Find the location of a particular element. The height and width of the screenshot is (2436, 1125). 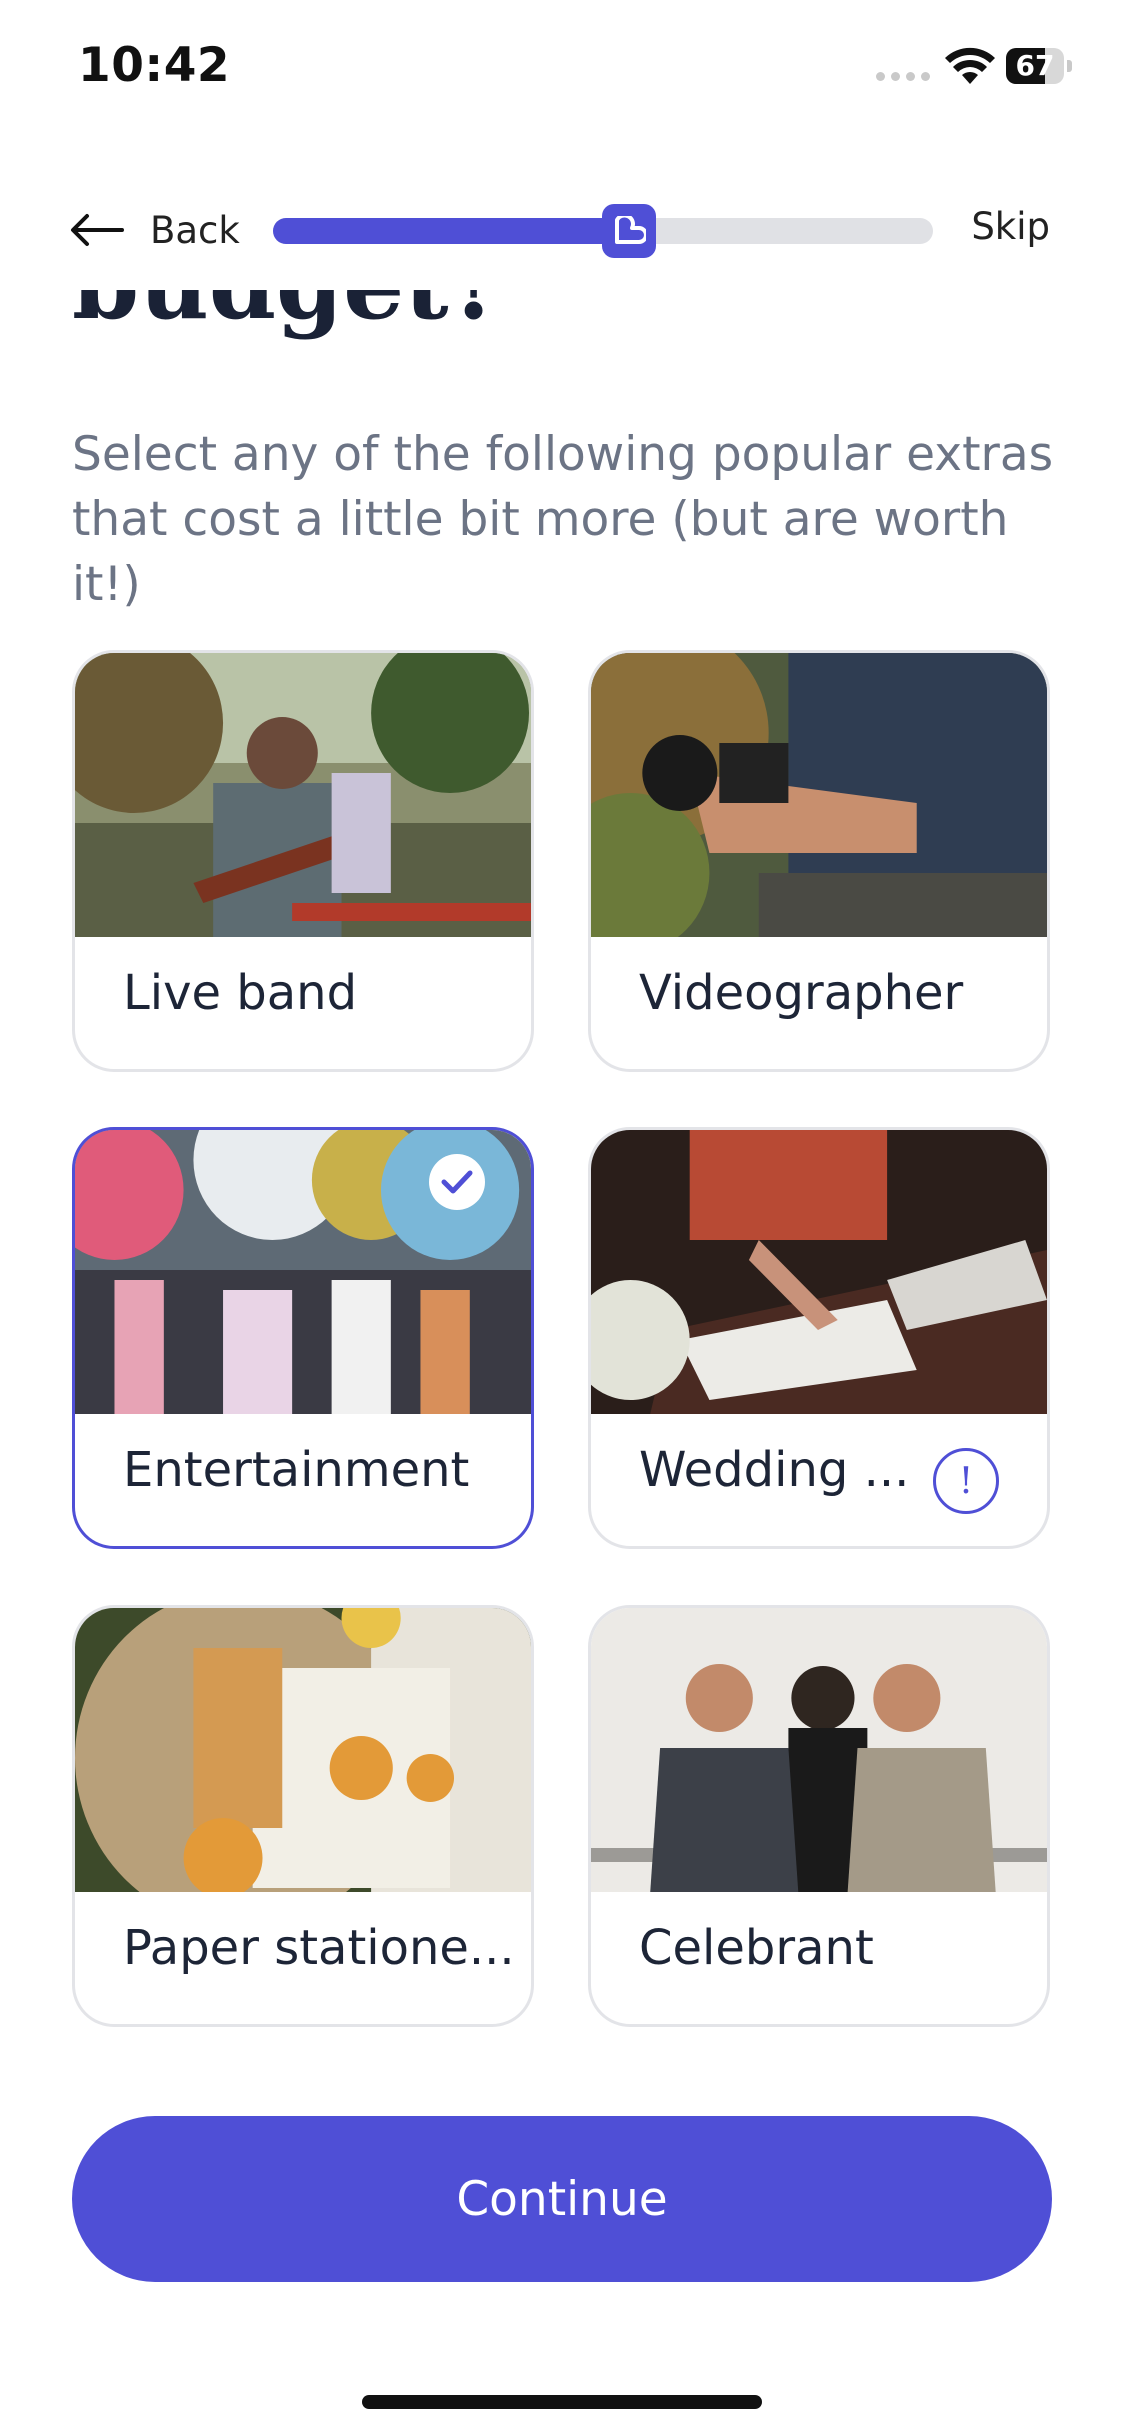

page-title: budget? is located at coordinates (288, 315).